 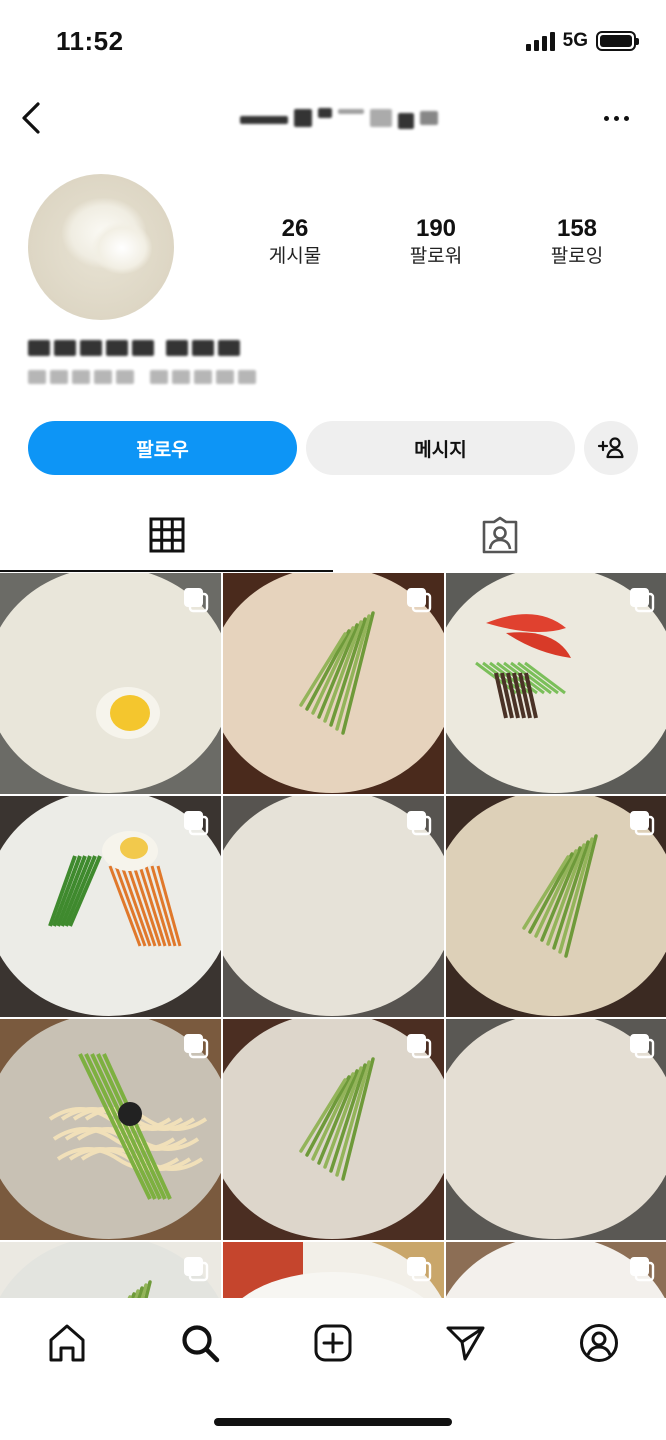 I want to click on profile-icon, so click(x=599, y=1343).